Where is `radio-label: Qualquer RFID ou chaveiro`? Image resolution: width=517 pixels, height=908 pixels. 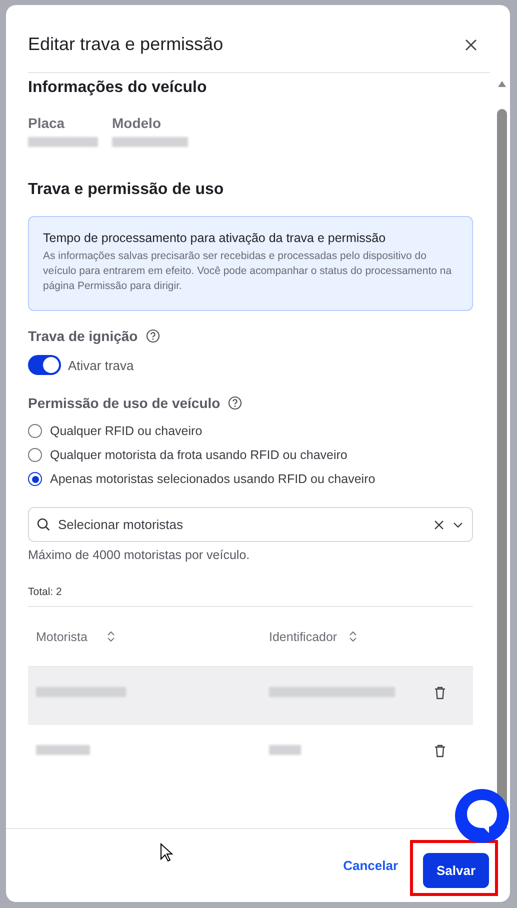 radio-label: Qualquer RFID ou chaveiro is located at coordinates (126, 431).